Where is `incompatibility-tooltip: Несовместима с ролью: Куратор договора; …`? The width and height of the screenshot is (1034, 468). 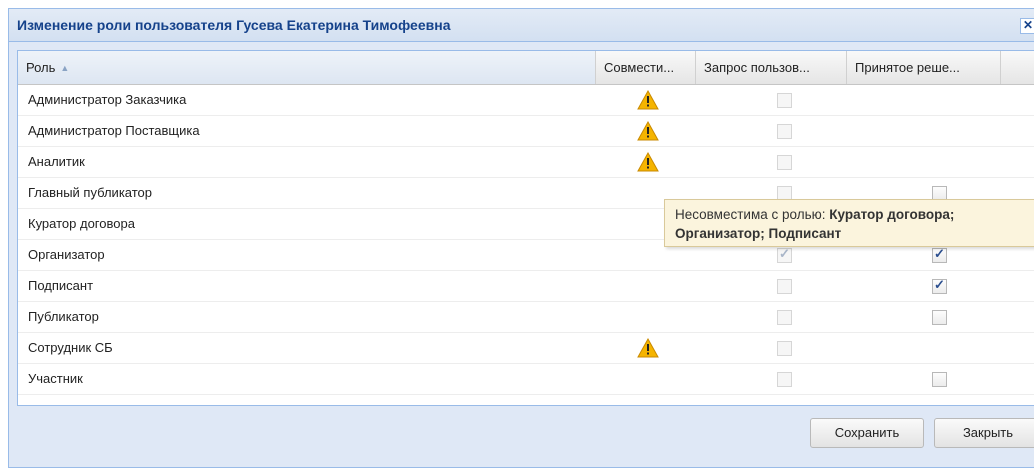
incompatibility-tooltip: Несовместима с ролью: Куратор договора; … is located at coordinates (849, 223).